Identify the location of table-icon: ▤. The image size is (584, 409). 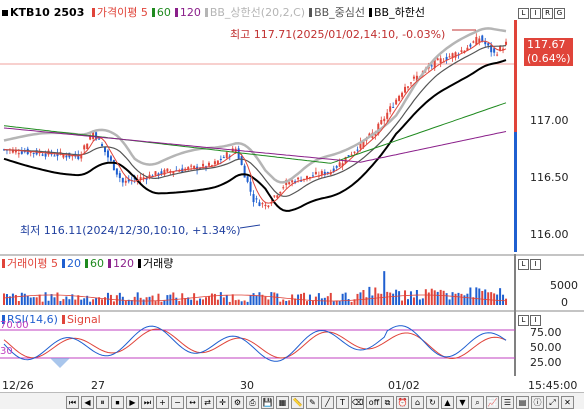
(522, 402).